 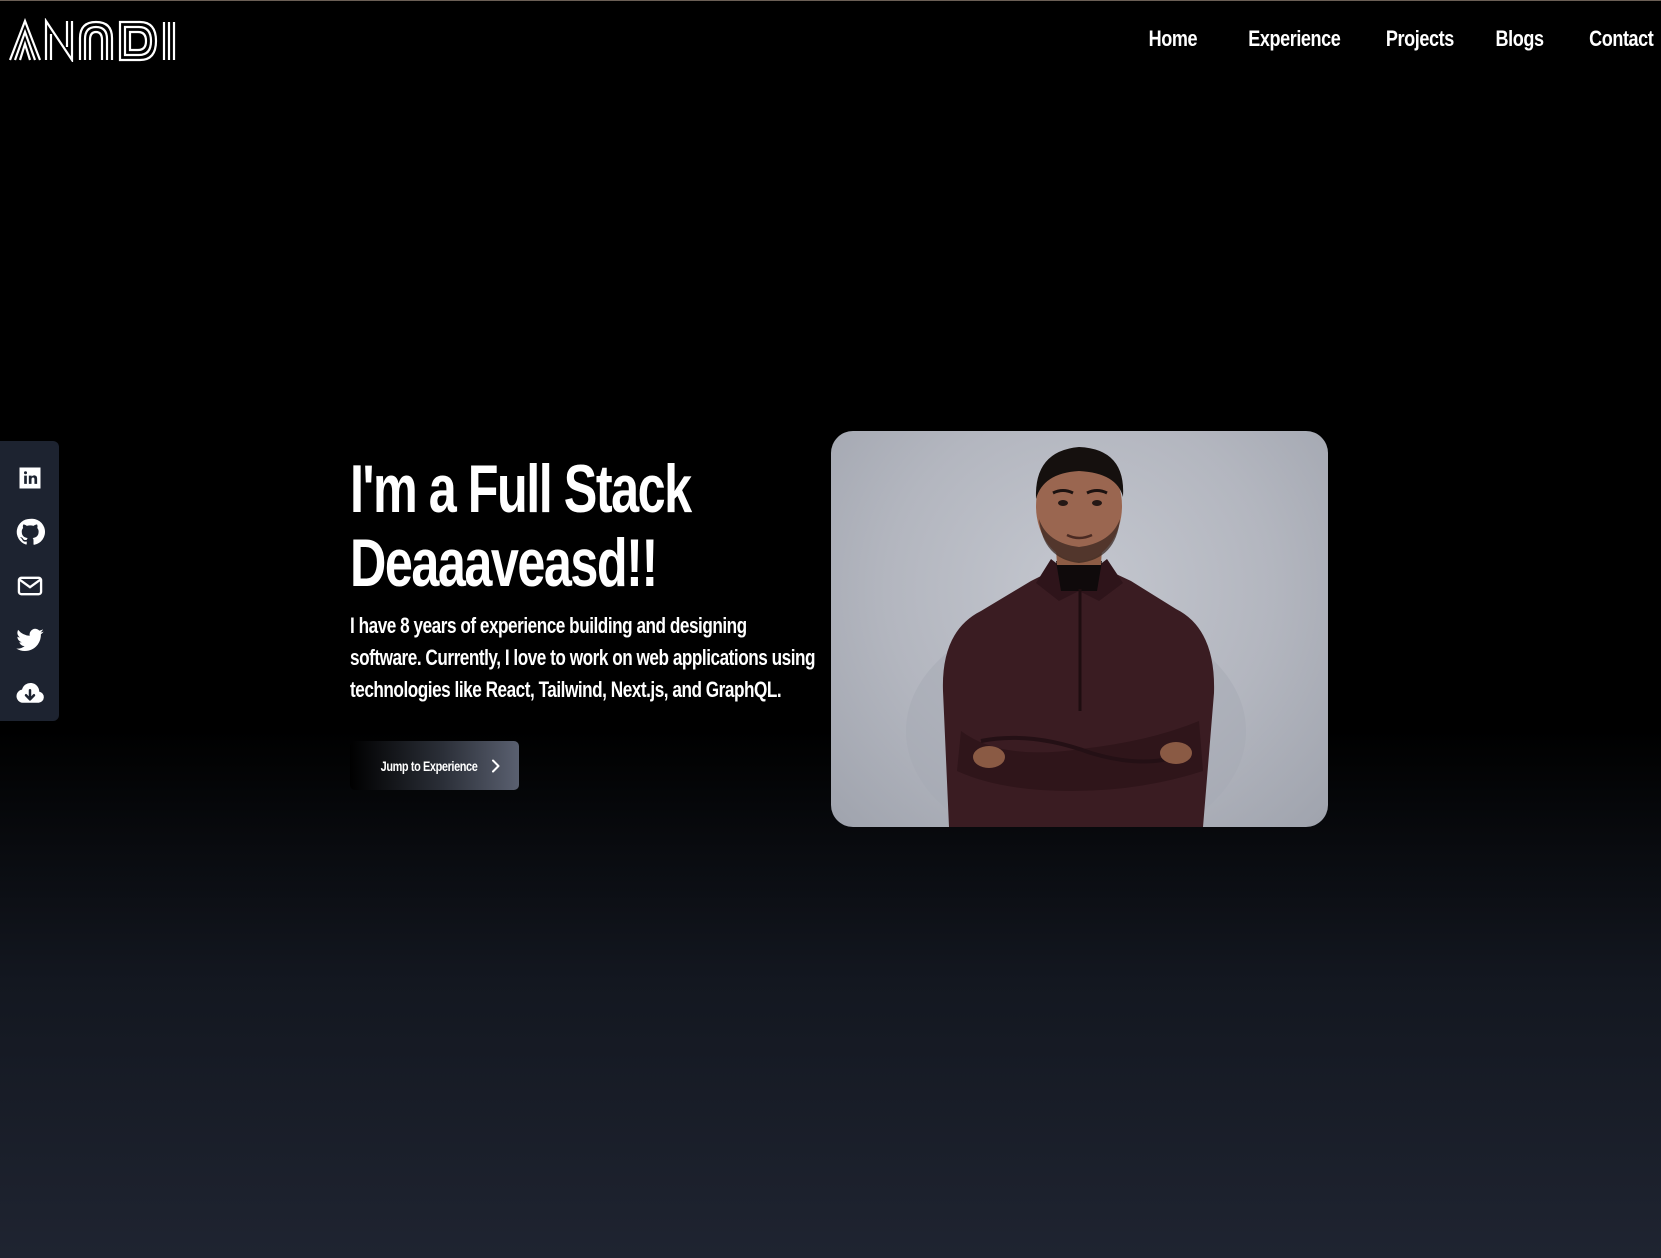 I want to click on linkedin-link, so click(x=29, y=478).